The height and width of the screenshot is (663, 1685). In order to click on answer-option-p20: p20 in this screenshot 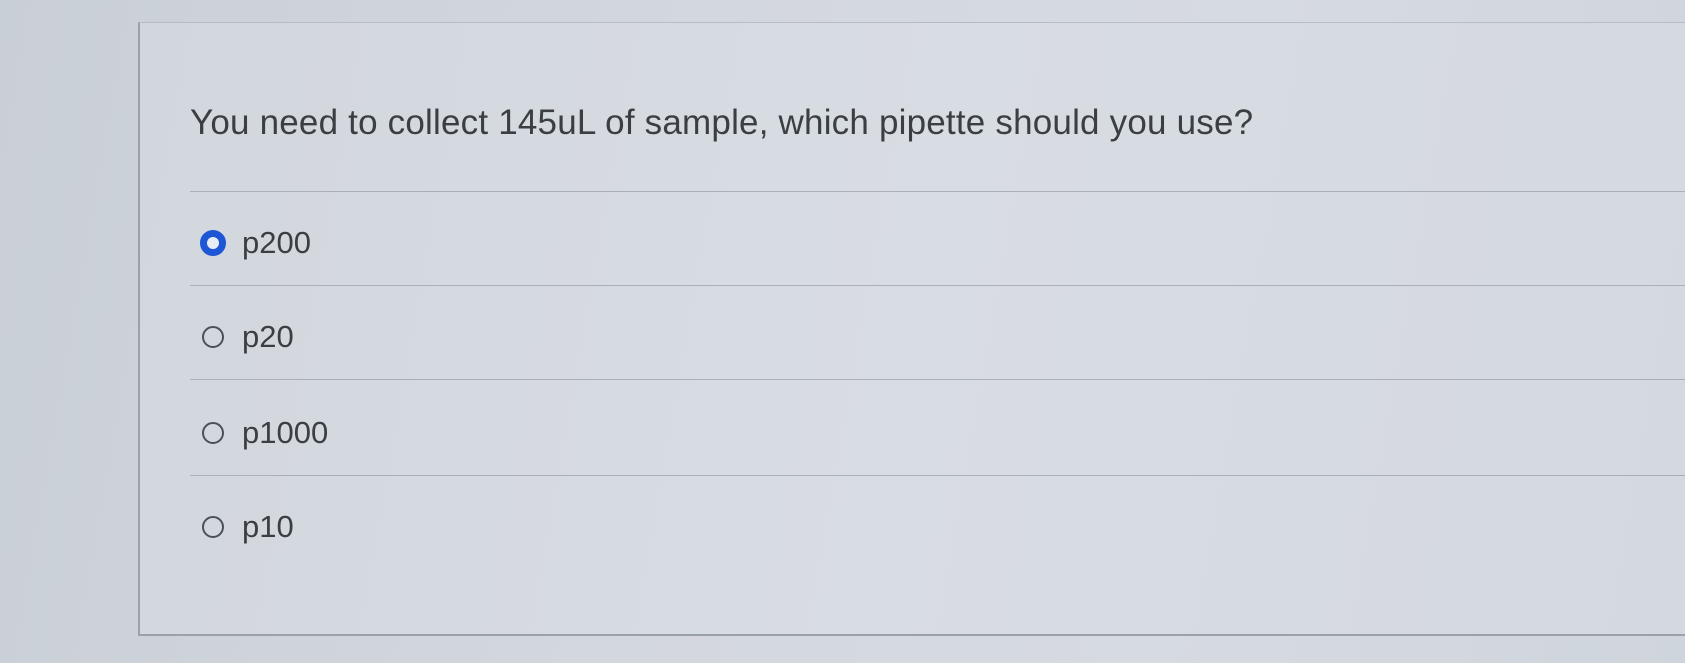, I will do `click(248, 337)`.